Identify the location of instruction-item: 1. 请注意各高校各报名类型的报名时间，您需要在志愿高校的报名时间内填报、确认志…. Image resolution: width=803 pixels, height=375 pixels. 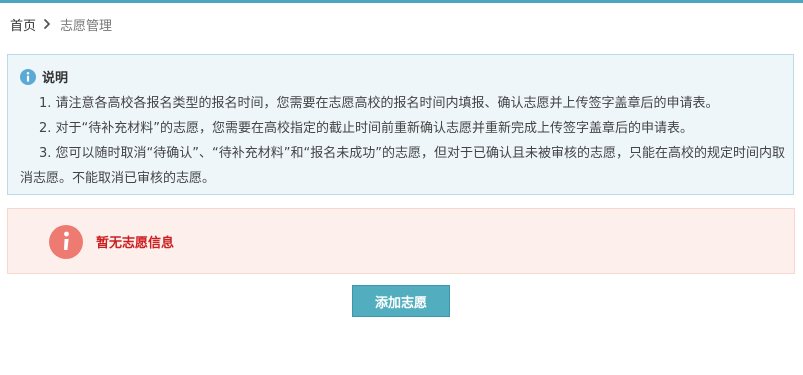
(379, 103).